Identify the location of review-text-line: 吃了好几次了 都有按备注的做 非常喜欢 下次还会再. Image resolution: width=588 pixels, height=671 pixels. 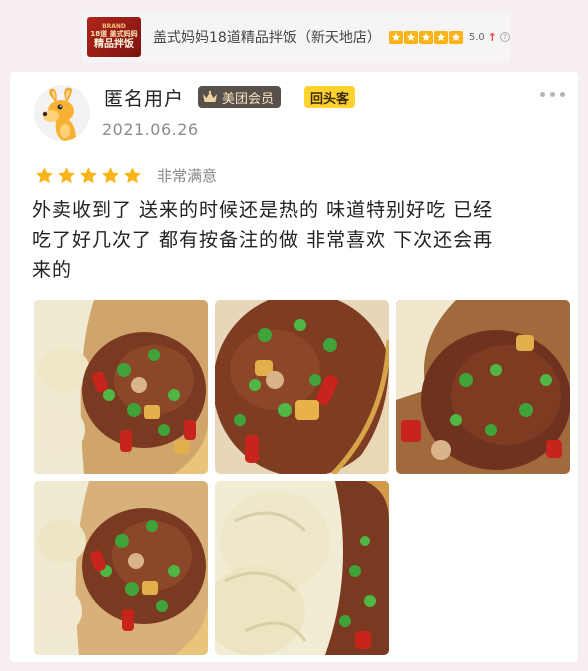
(263, 240).